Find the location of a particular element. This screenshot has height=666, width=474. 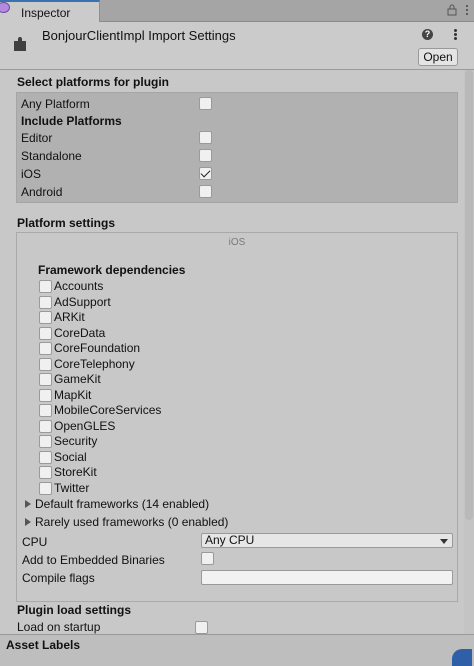

framework-label: MobileCoreServices is located at coordinates (108, 410).